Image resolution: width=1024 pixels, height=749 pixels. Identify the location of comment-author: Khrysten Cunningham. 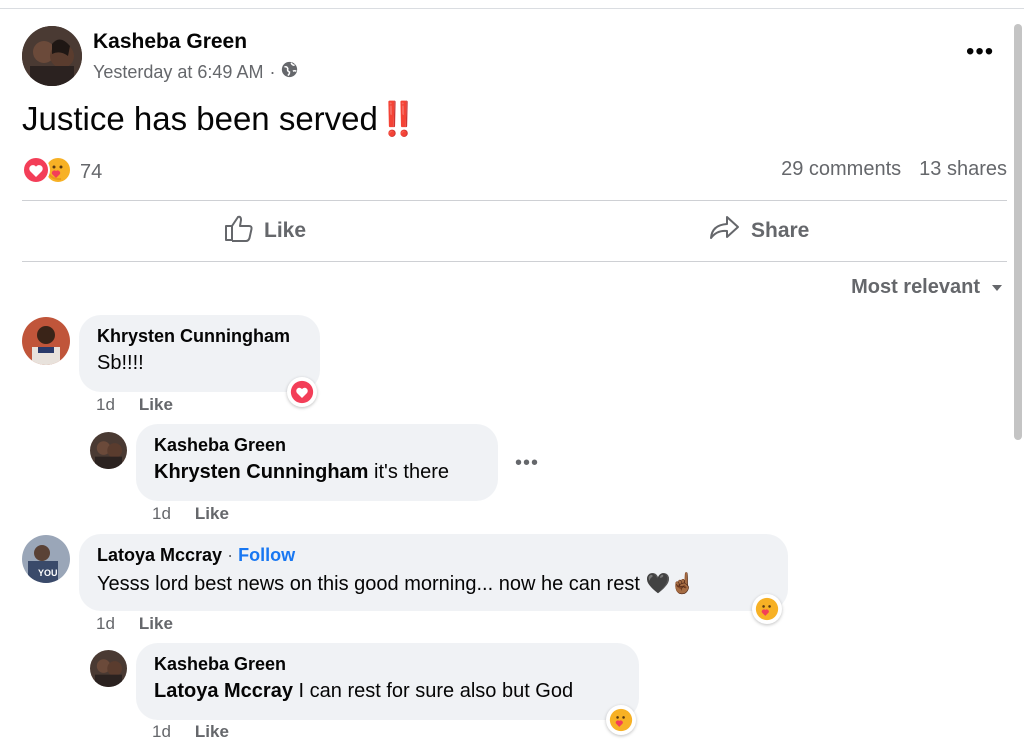
(199, 336).